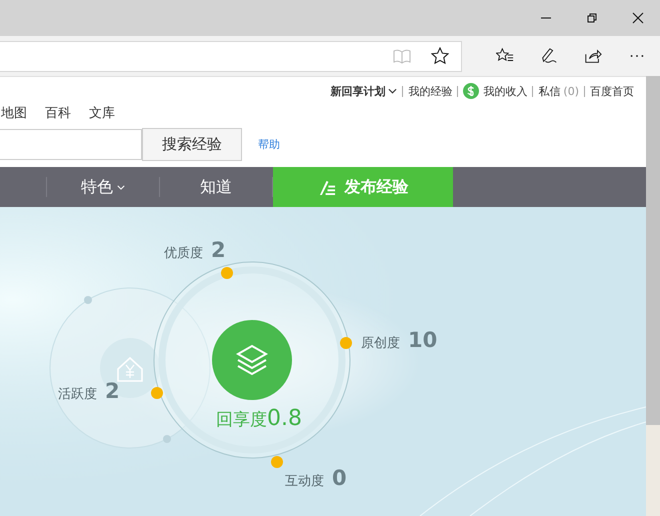 The image size is (660, 516). I want to click on user-link: 我的经验, so click(430, 91).